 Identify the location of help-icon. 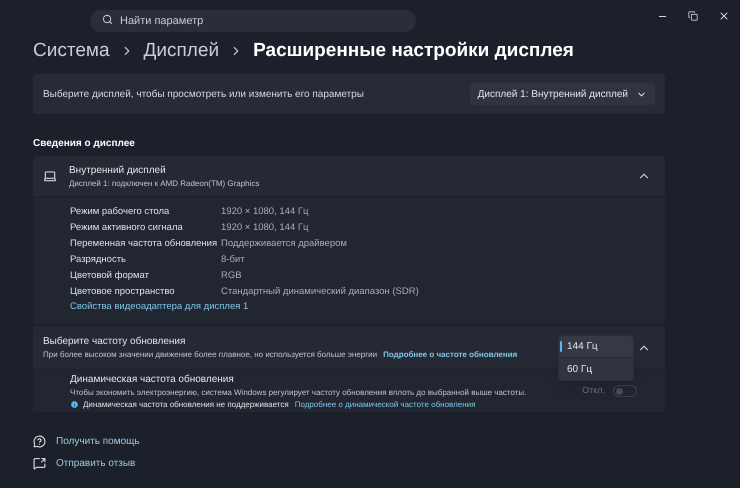
(39, 441).